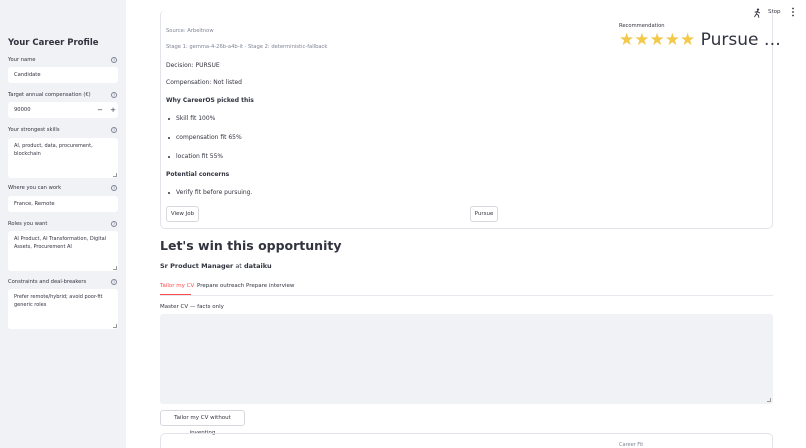 The height and width of the screenshot is (448, 806). Describe the element at coordinates (190, 31) in the screenshot. I see `job-source: Source: Arbeitnow` at that location.